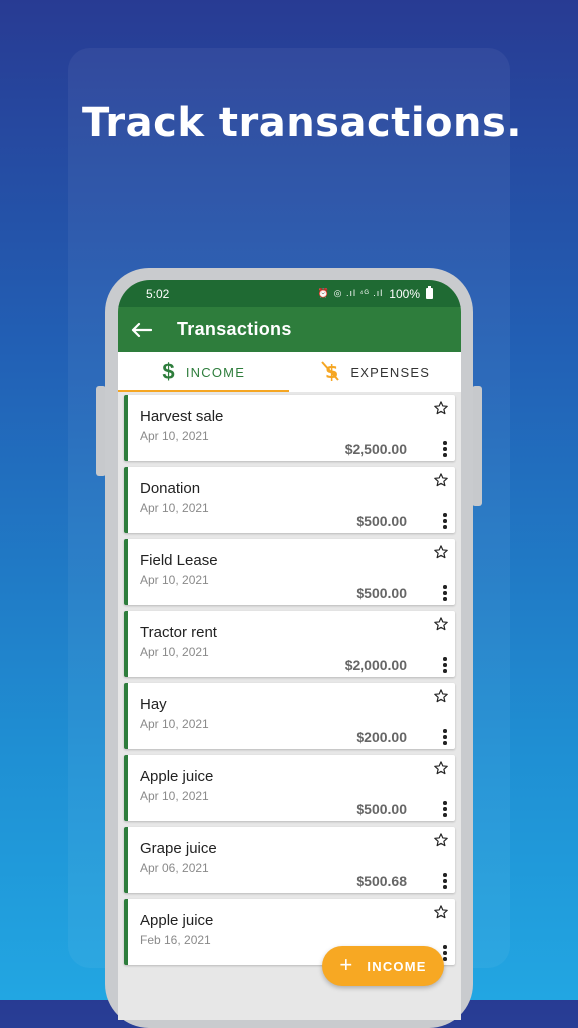  What do you see at coordinates (289, 860) in the screenshot?
I see `transaction-card: Grape juice Apr 06, 2021 $500.68` at bounding box center [289, 860].